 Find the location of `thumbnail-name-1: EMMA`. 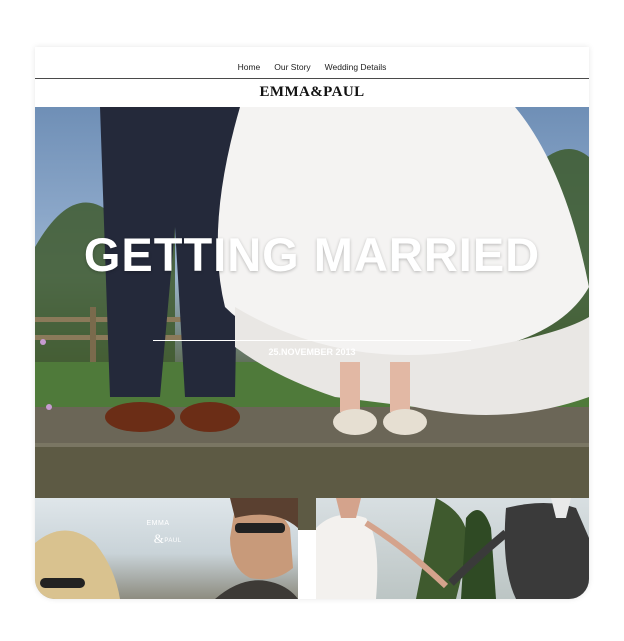

thumbnail-name-1: EMMA is located at coordinates (158, 523).